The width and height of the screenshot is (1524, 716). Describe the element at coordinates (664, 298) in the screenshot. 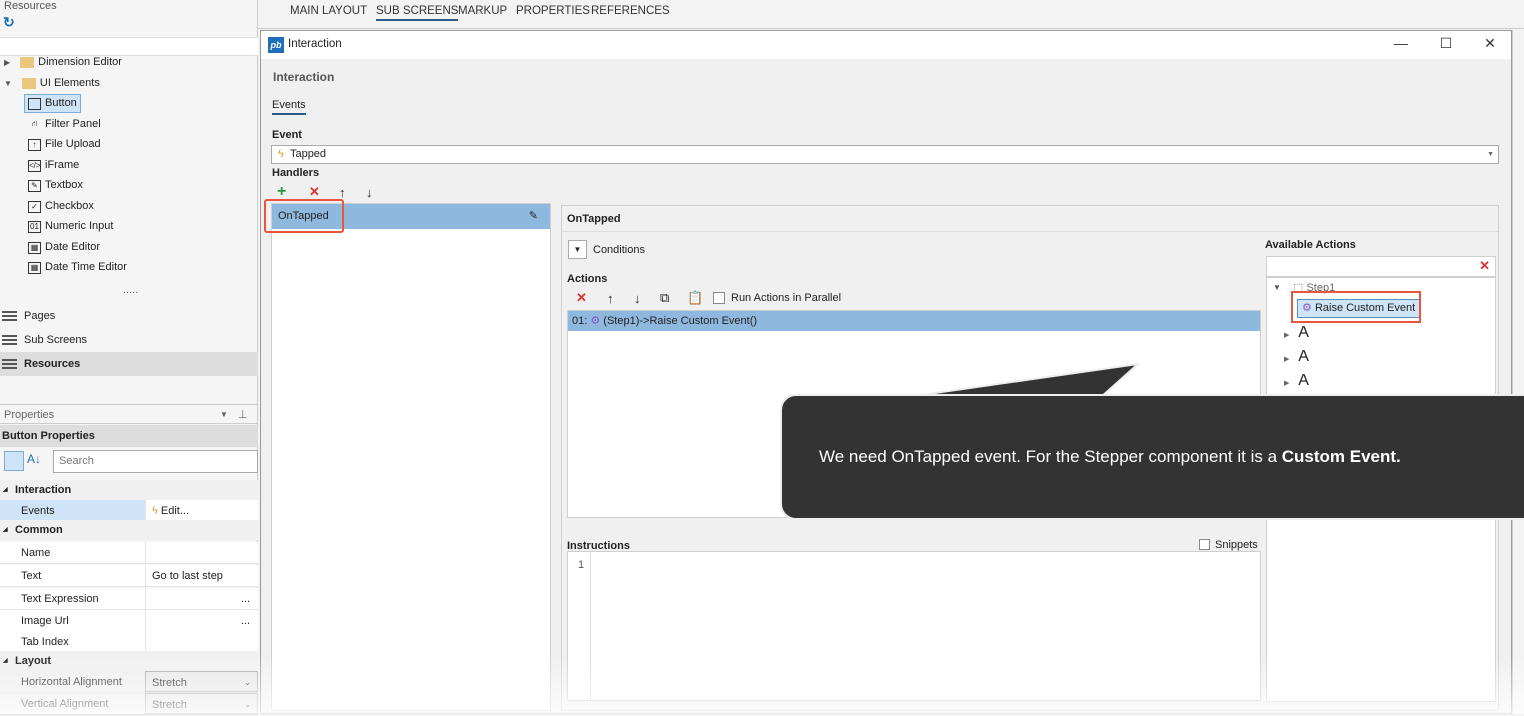

I see `copy-icon: ⧉` at that location.